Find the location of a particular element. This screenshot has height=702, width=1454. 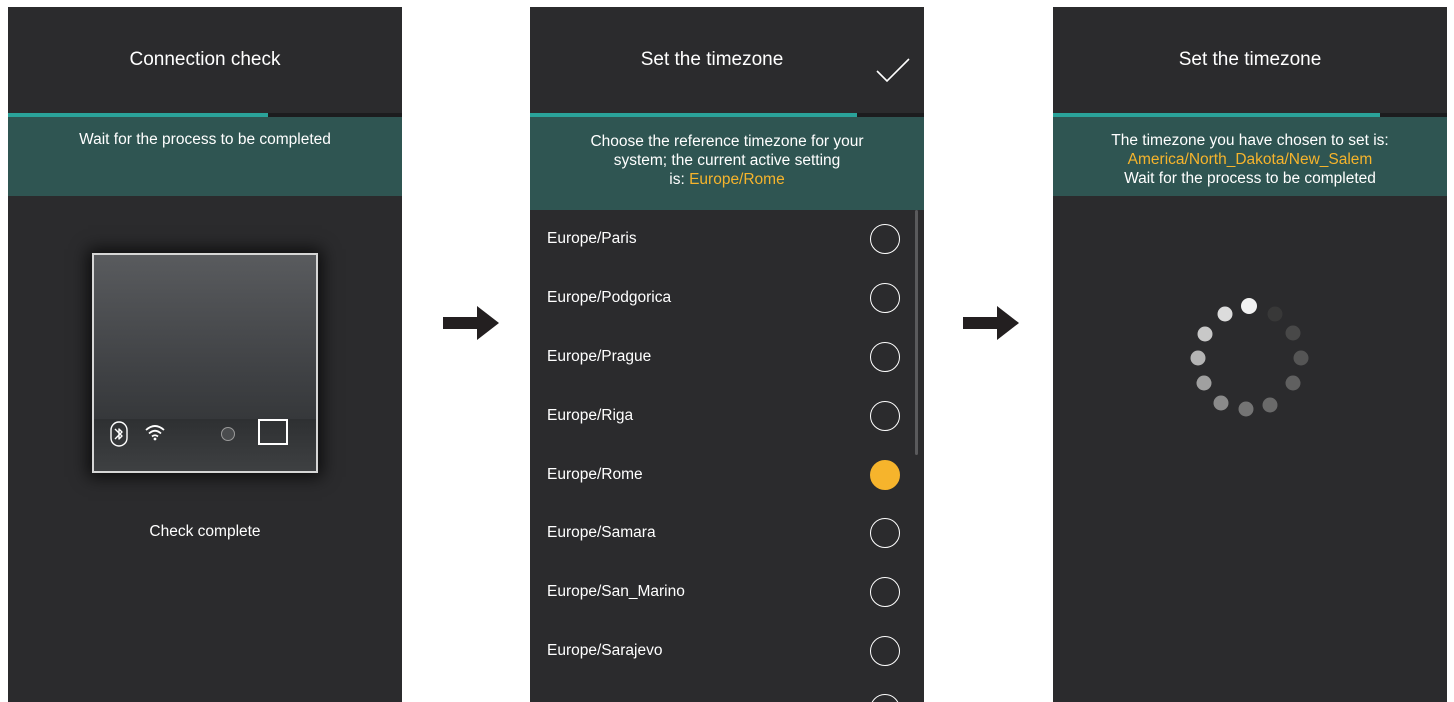

bluetooth-icon is located at coordinates (119, 434).